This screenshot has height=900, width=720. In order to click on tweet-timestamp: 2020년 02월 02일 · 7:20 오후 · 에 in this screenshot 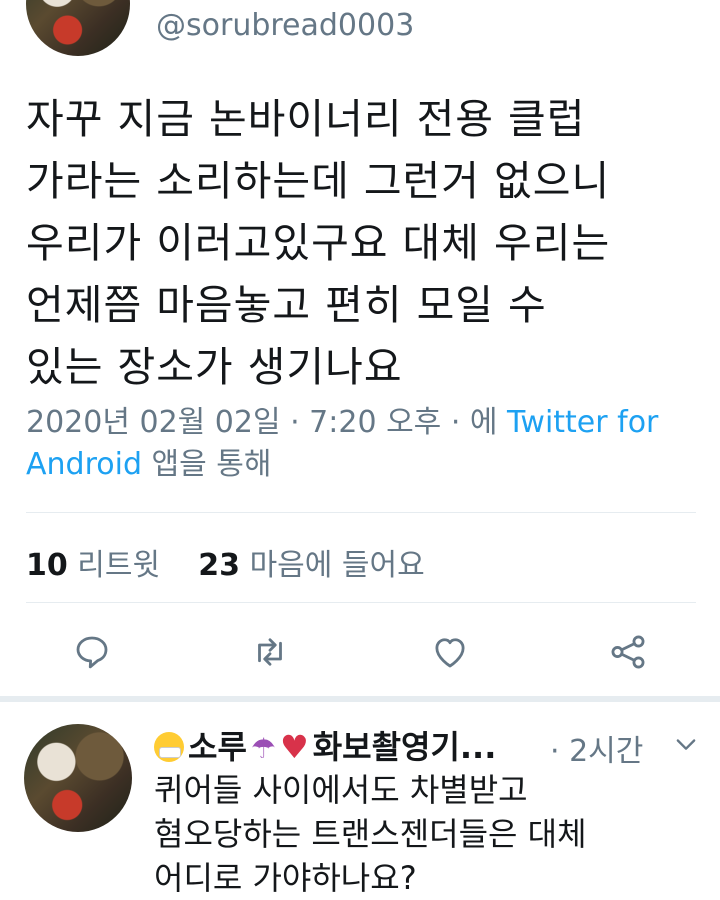, I will do `click(262, 422)`.